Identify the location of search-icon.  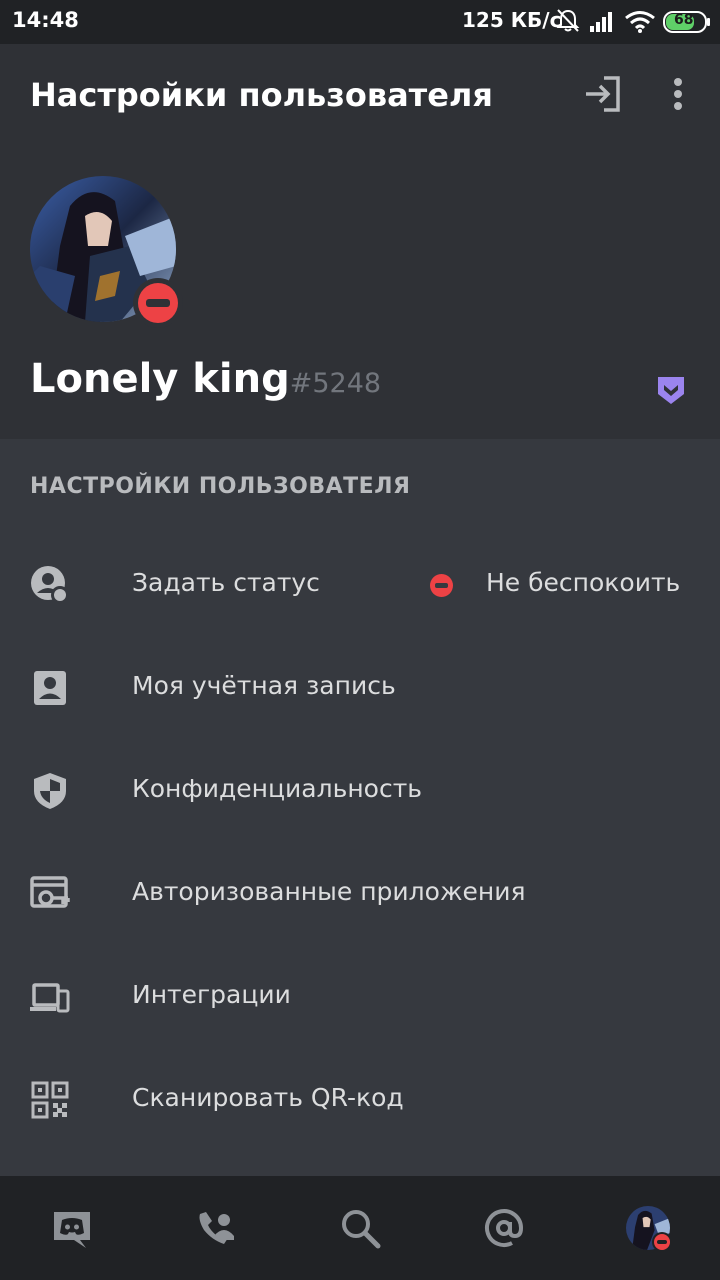
(360, 1228).